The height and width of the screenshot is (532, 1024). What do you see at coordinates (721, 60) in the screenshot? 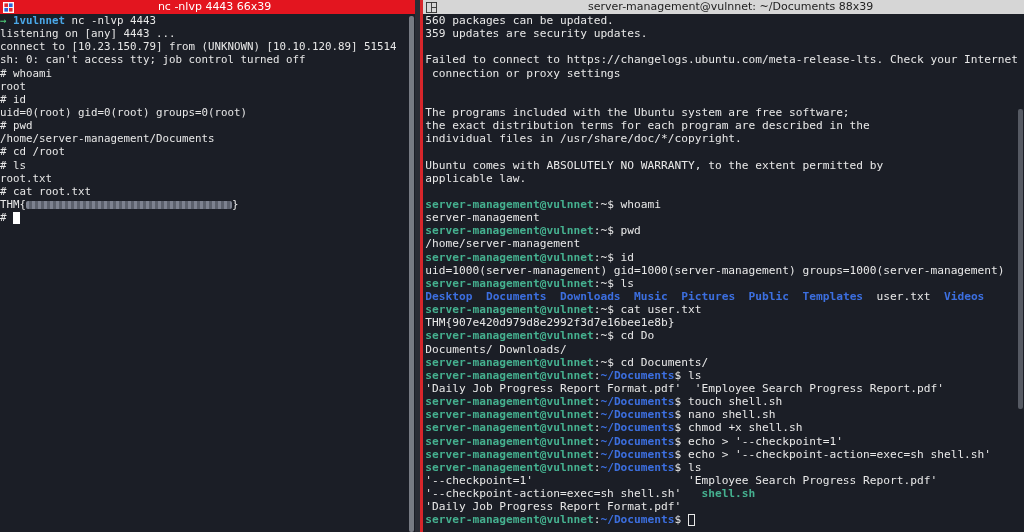
I see `terminal-line: Failed to connect to https://changelogs.ubuntu.com/meta-release-lts. Check your Internet` at bounding box center [721, 60].